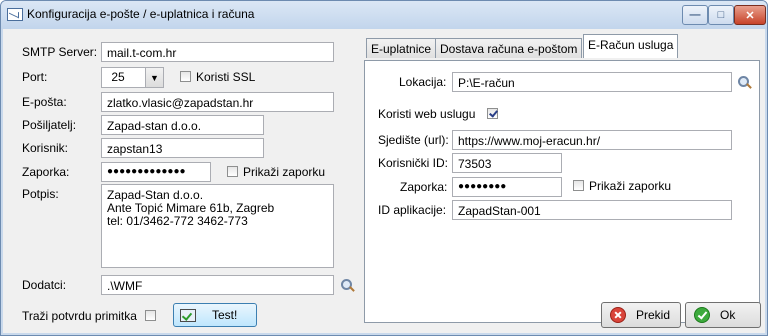  Describe the element at coordinates (509, 48) in the screenshot. I see `tab-dostava-racuna: Dostava računa e-poštom` at that location.